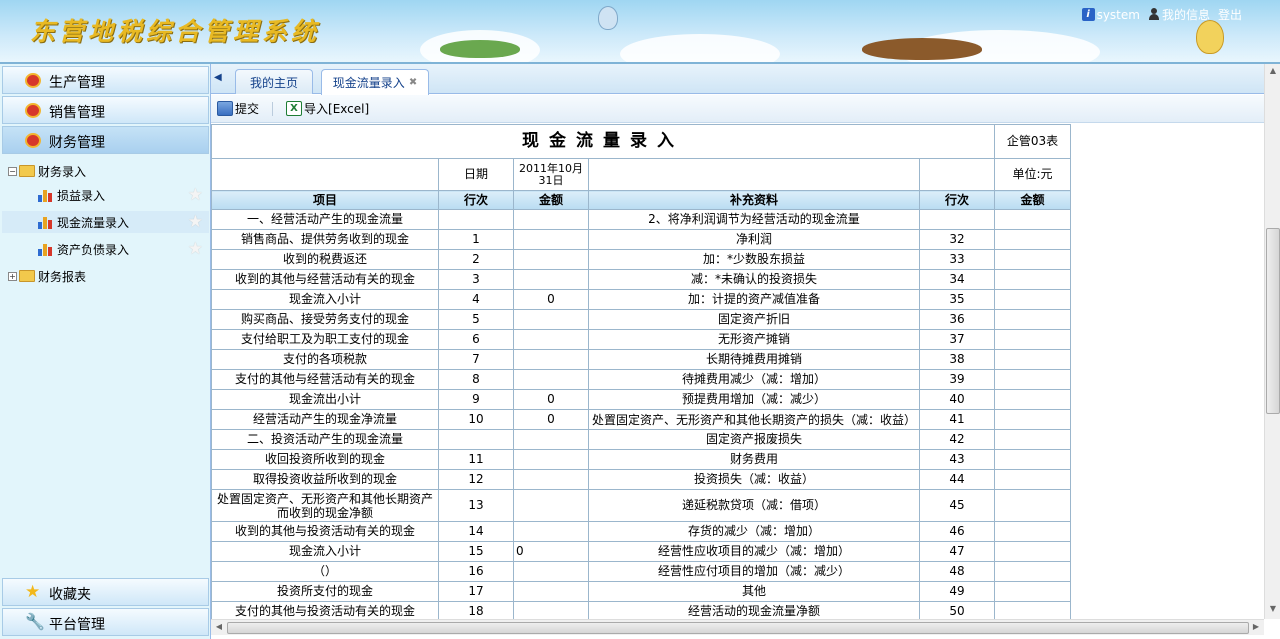 Image resolution: width=1280 pixels, height=639 pixels. What do you see at coordinates (1272, 70) in the screenshot?
I see `scroll-up-icon: ▲` at bounding box center [1272, 70].